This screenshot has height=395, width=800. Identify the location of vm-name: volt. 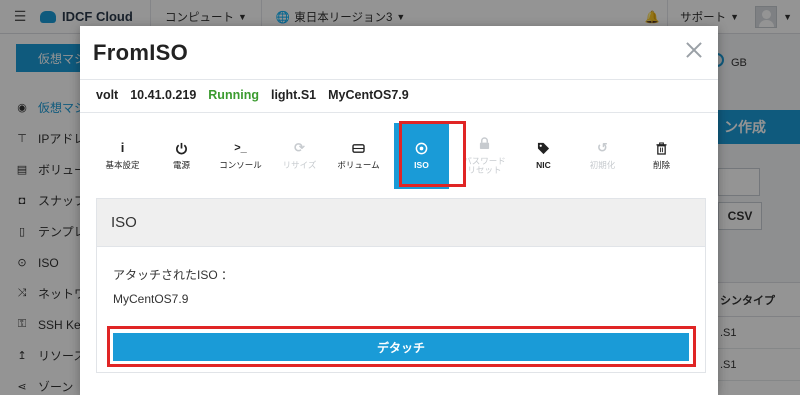
(107, 95).